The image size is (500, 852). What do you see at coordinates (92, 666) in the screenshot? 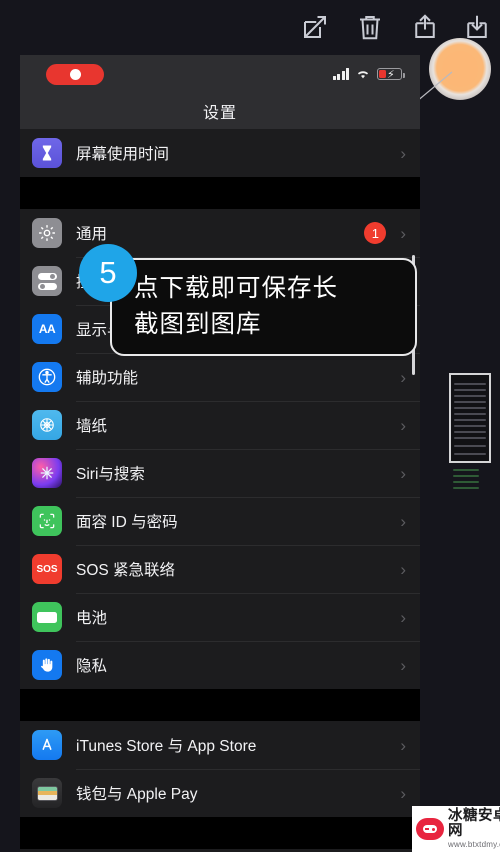
I see `settings-row-label: 隐私` at bounding box center [92, 666].